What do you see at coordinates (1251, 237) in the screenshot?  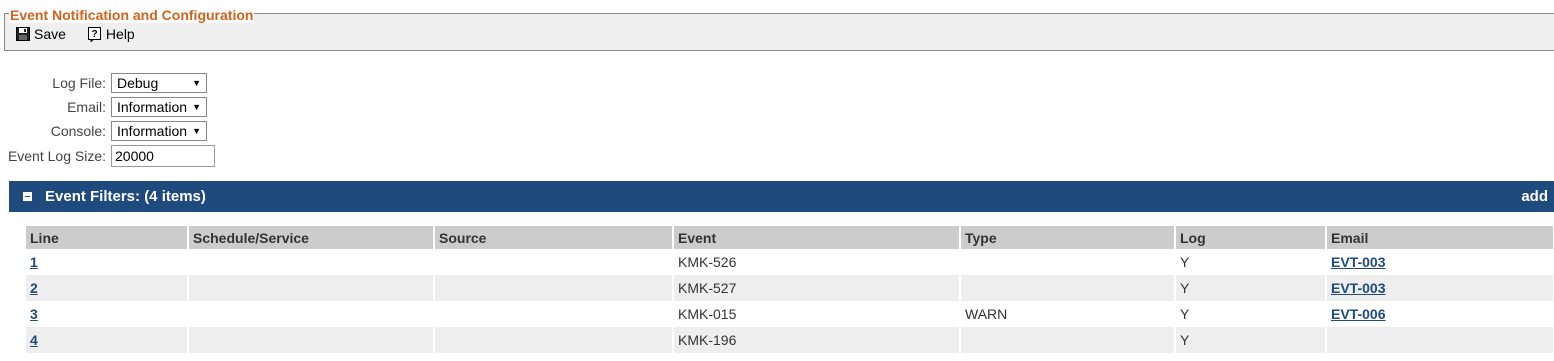 I see `column-header-log: Log` at bounding box center [1251, 237].